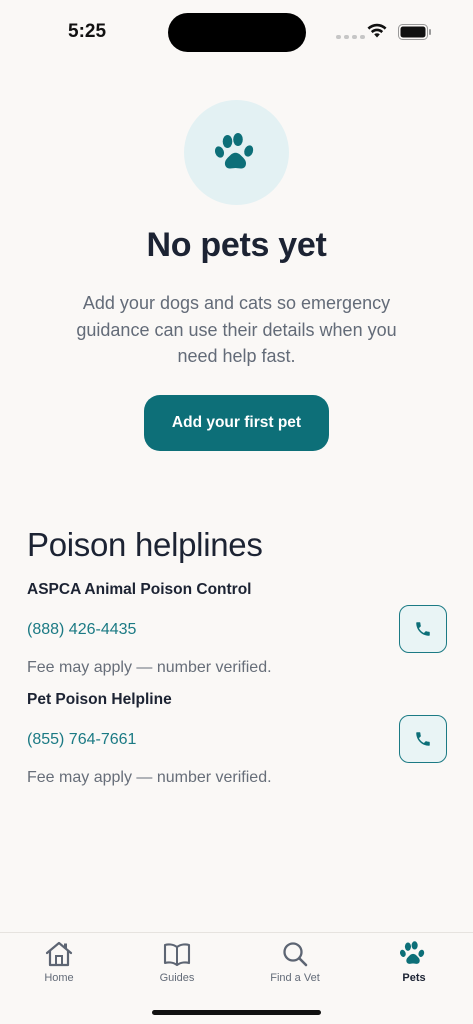 The image size is (473, 1024). Describe the element at coordinates (295, 978) in the screenshot. I see `tab-label: Find a Vet` at that location.